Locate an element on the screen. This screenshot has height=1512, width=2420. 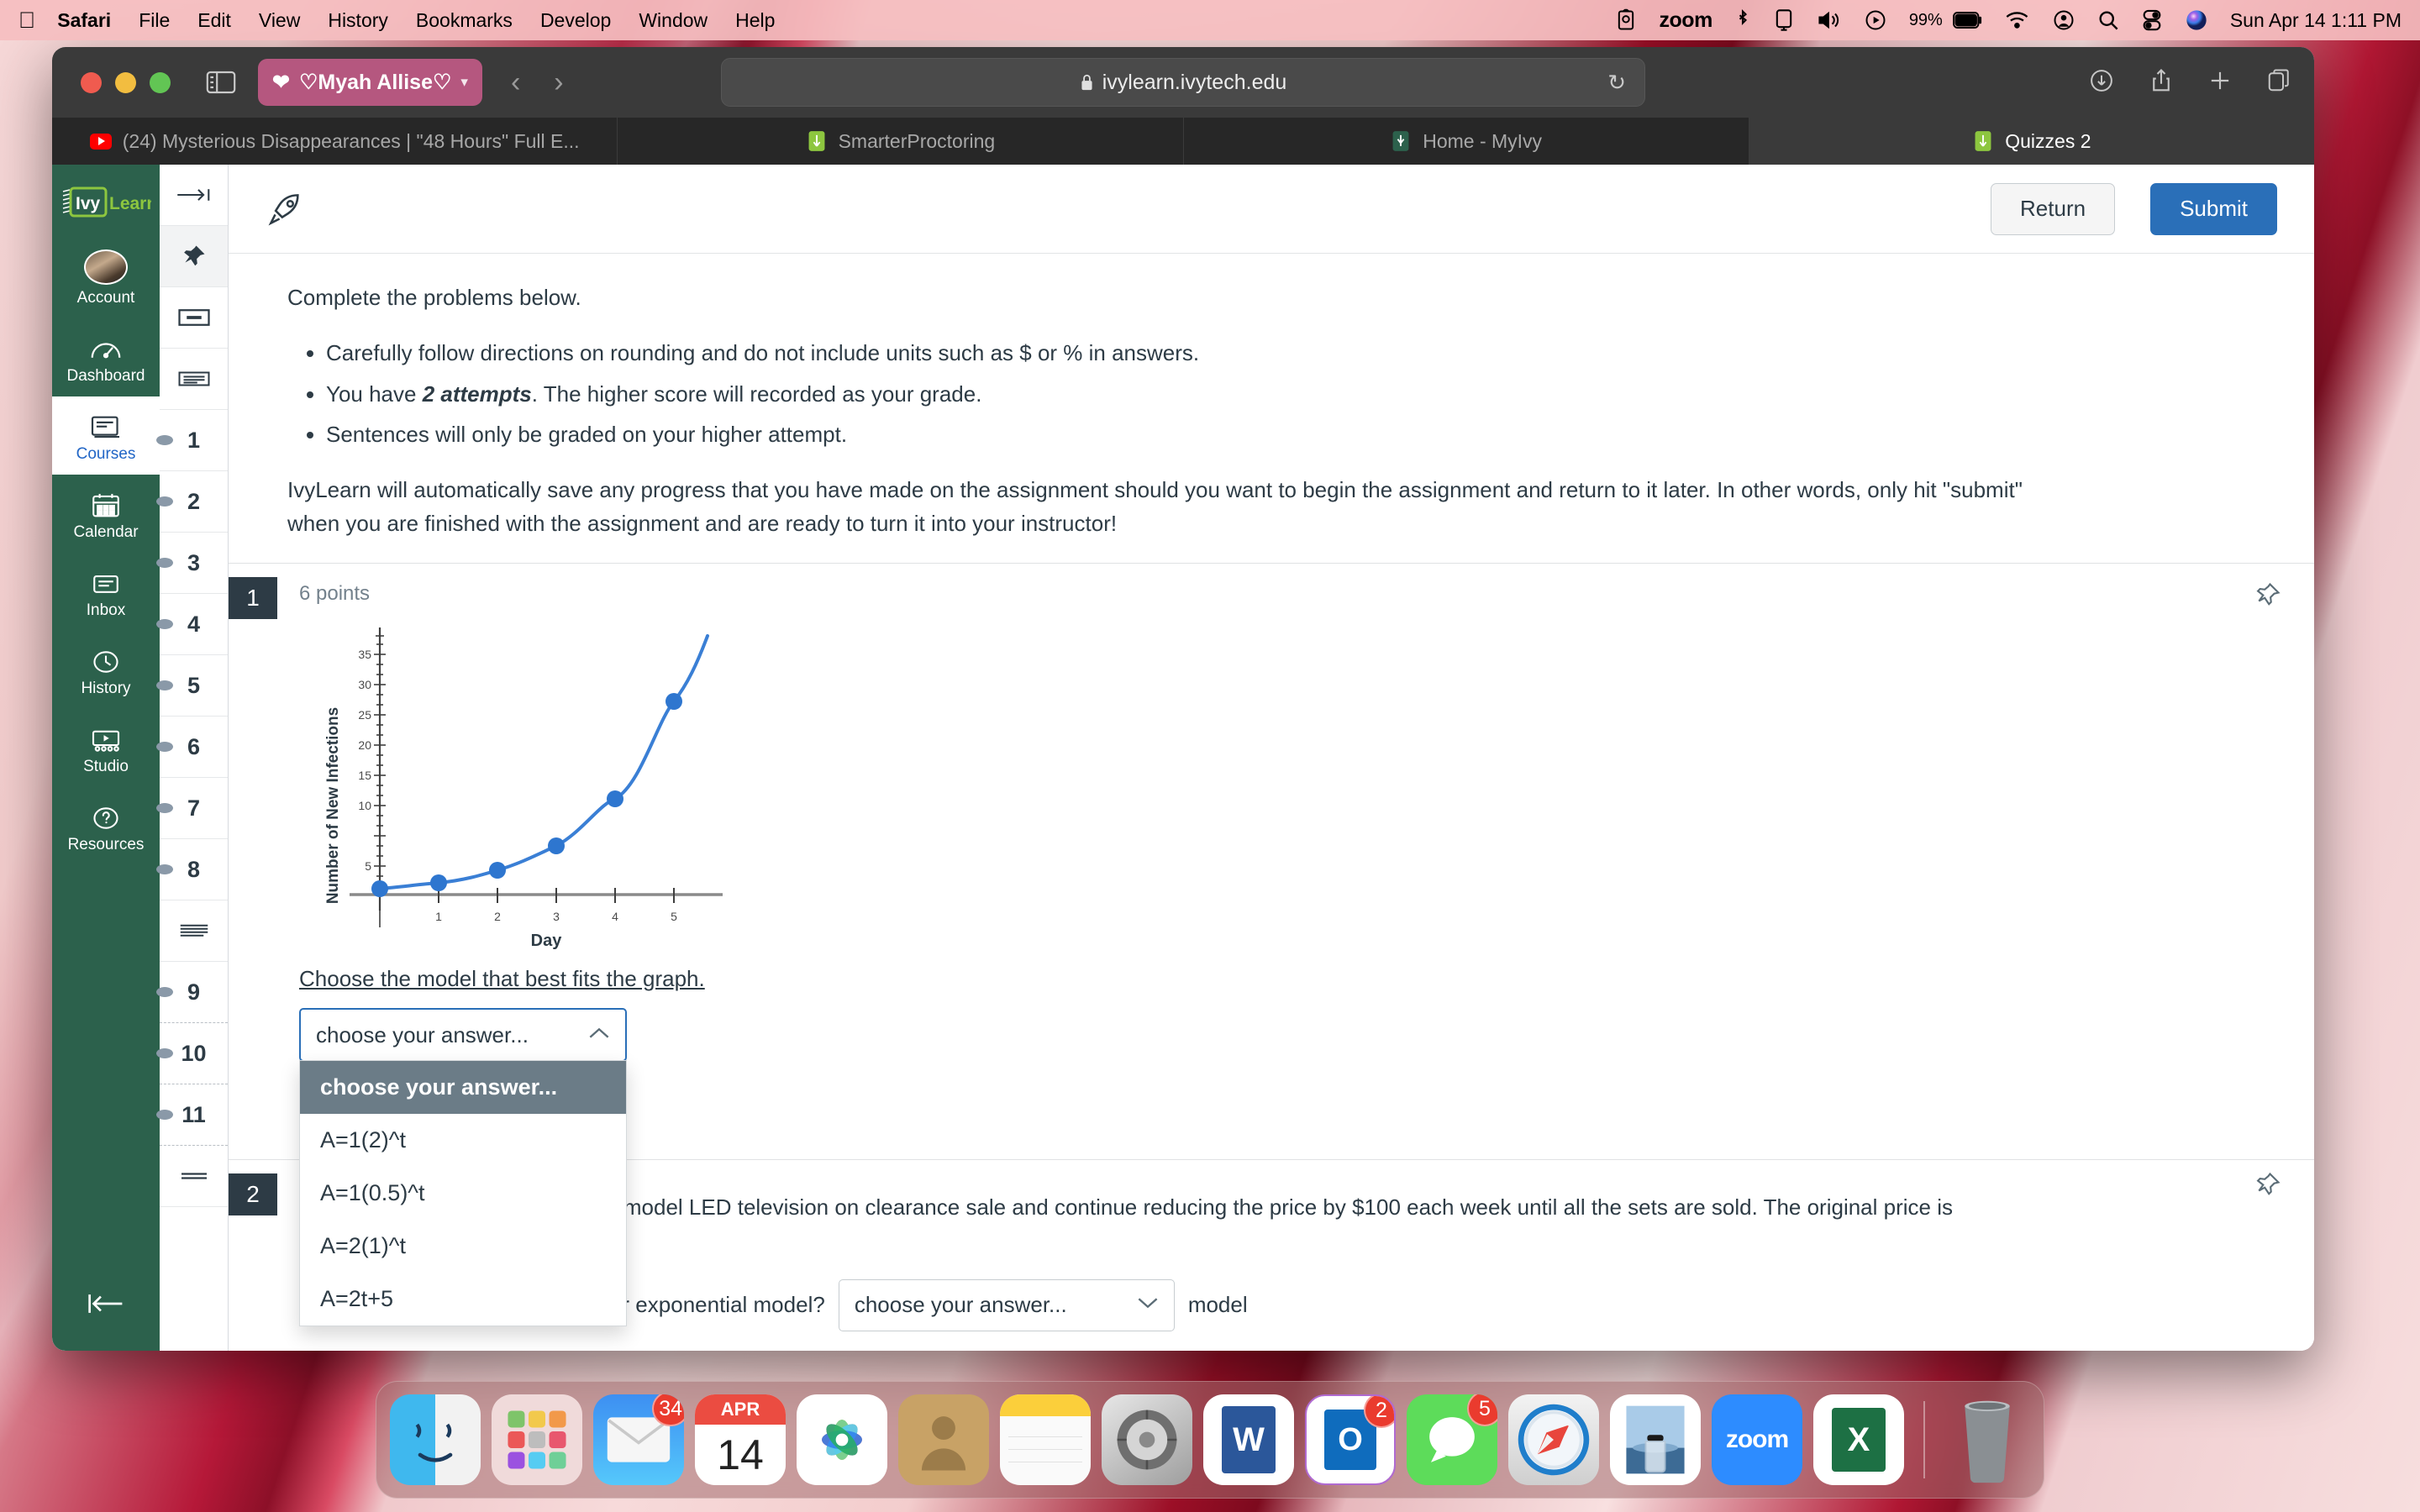
rocket-icon is located at coordinates (285, 209).